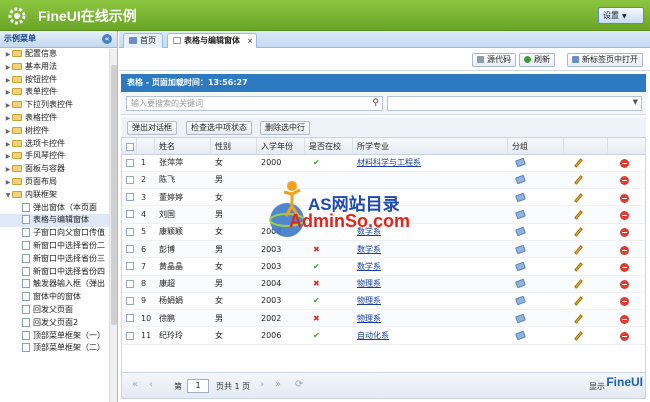 The height and width of the screenshot is (402, 650). What do you see at coordinates (375, 103) in the screenshot?
I see `search-icon: ⚲` at bounding box center [375, 103].